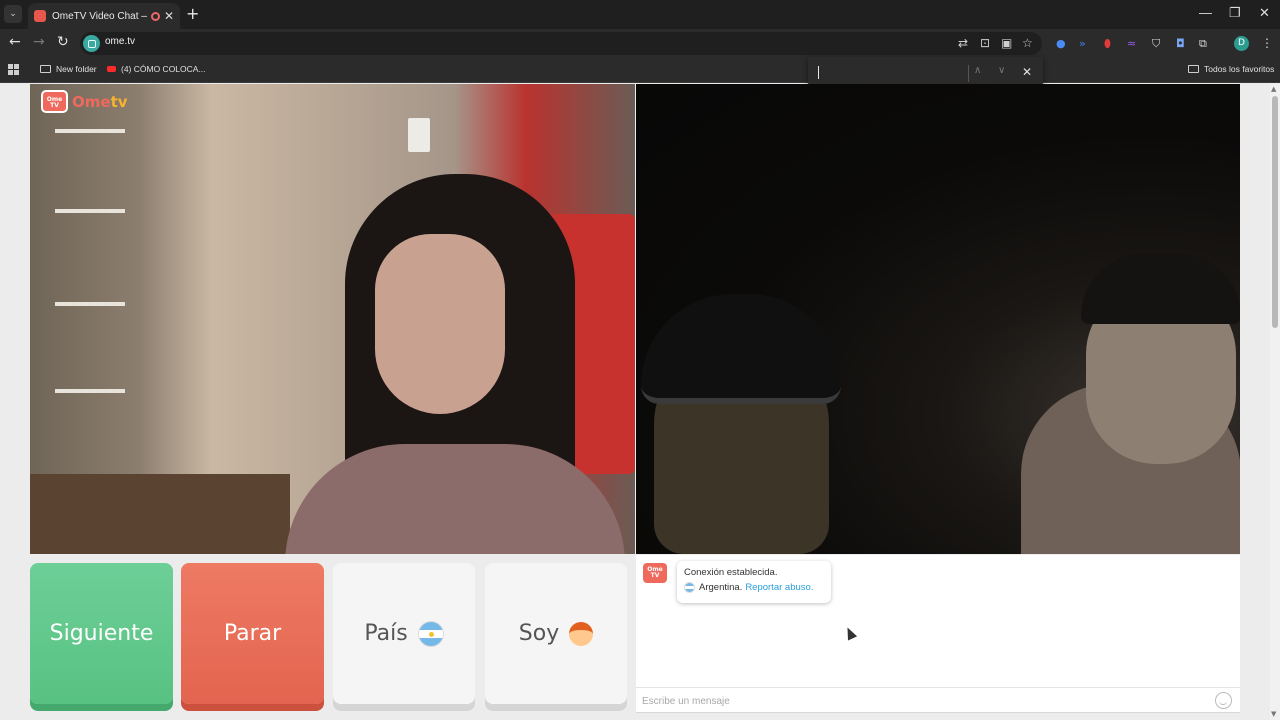 This screenshot has width=1280, height=720. What do you see at coordinates (54, 101) in the screenshot?
I see `ometv-tv-icon: Ome TV` at bounding box center [54, 101].